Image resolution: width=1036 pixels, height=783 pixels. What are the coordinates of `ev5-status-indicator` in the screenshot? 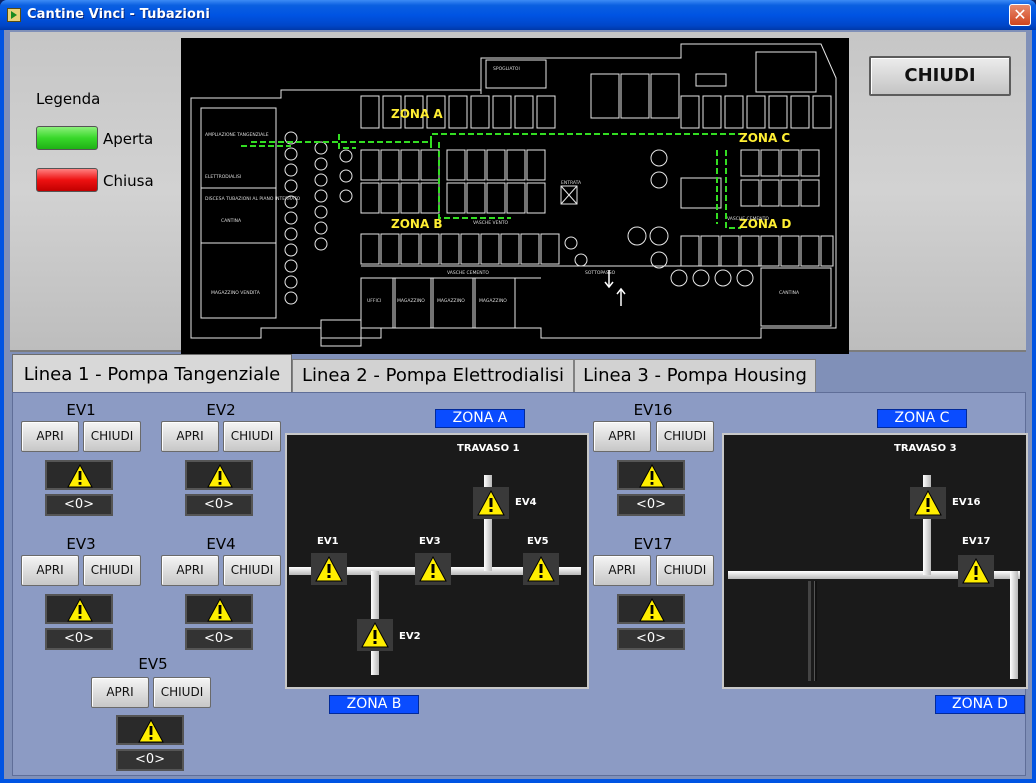 It's located at (150, 730).